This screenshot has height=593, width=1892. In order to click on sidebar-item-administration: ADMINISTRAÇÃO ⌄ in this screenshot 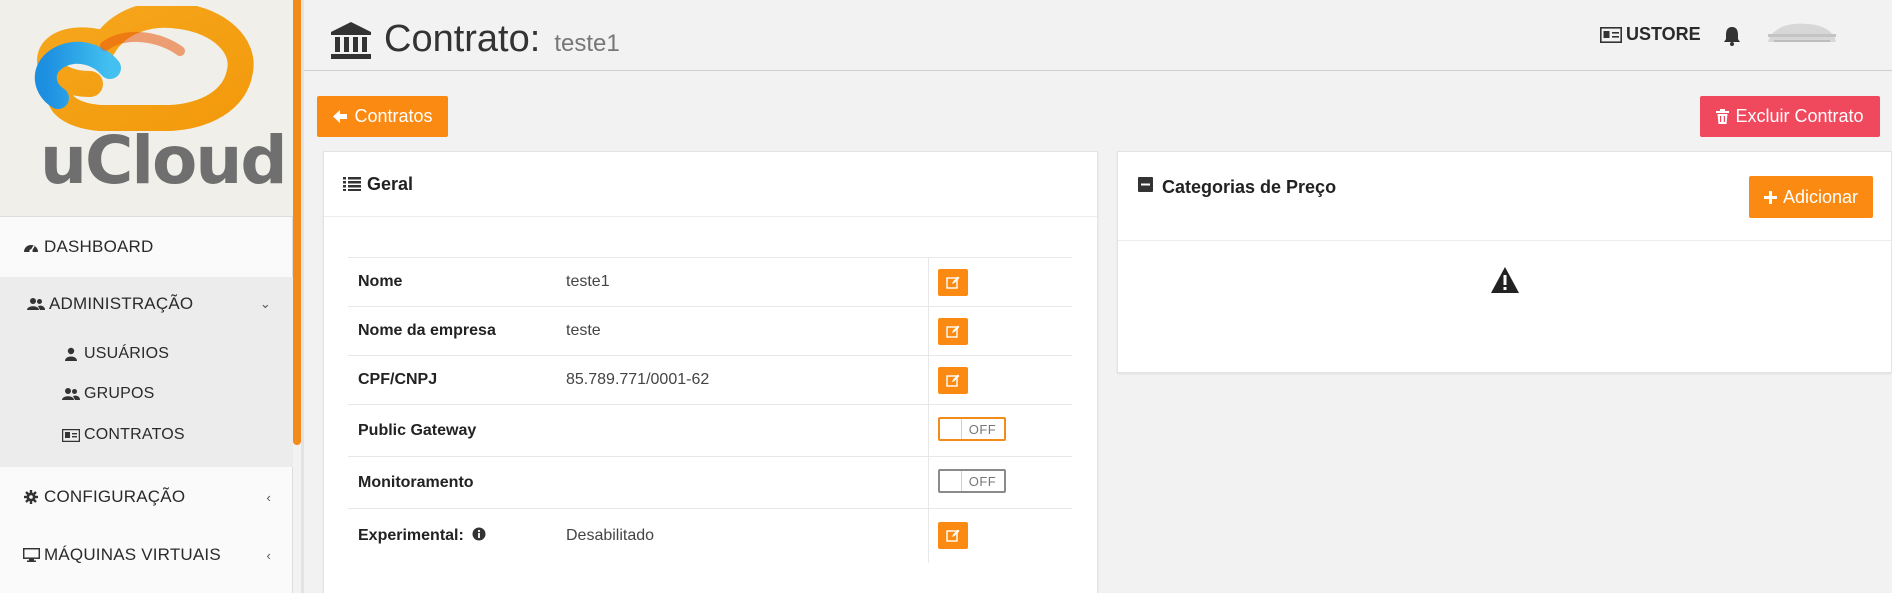, I will do `click(146, 304)`.